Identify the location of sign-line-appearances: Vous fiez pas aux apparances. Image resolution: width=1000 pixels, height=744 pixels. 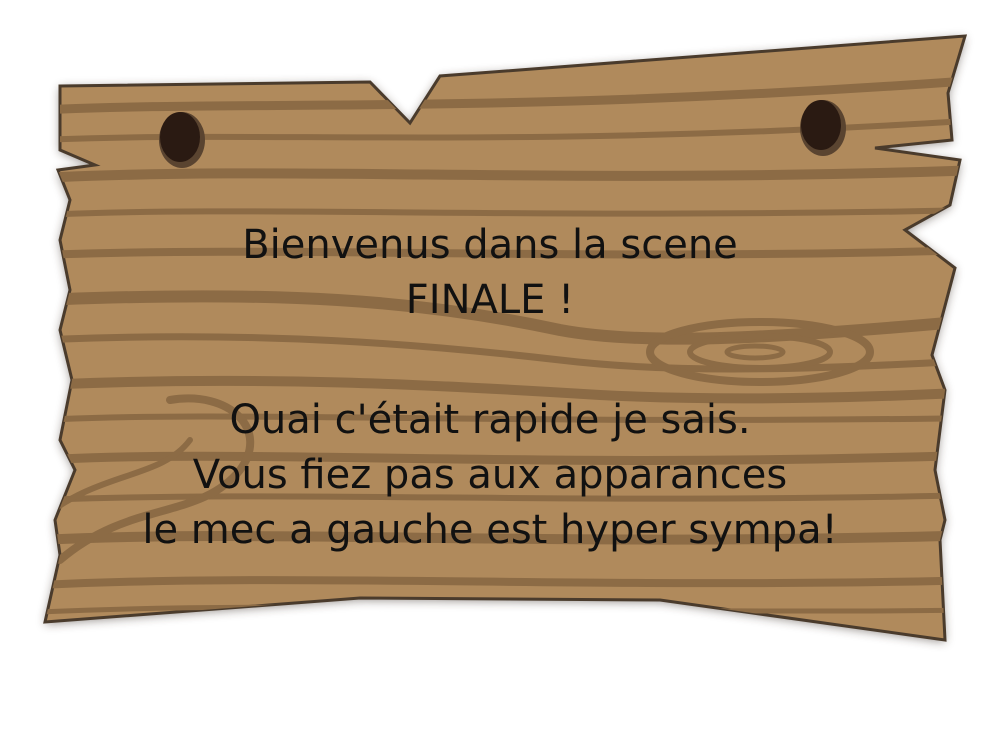
(490, 475).